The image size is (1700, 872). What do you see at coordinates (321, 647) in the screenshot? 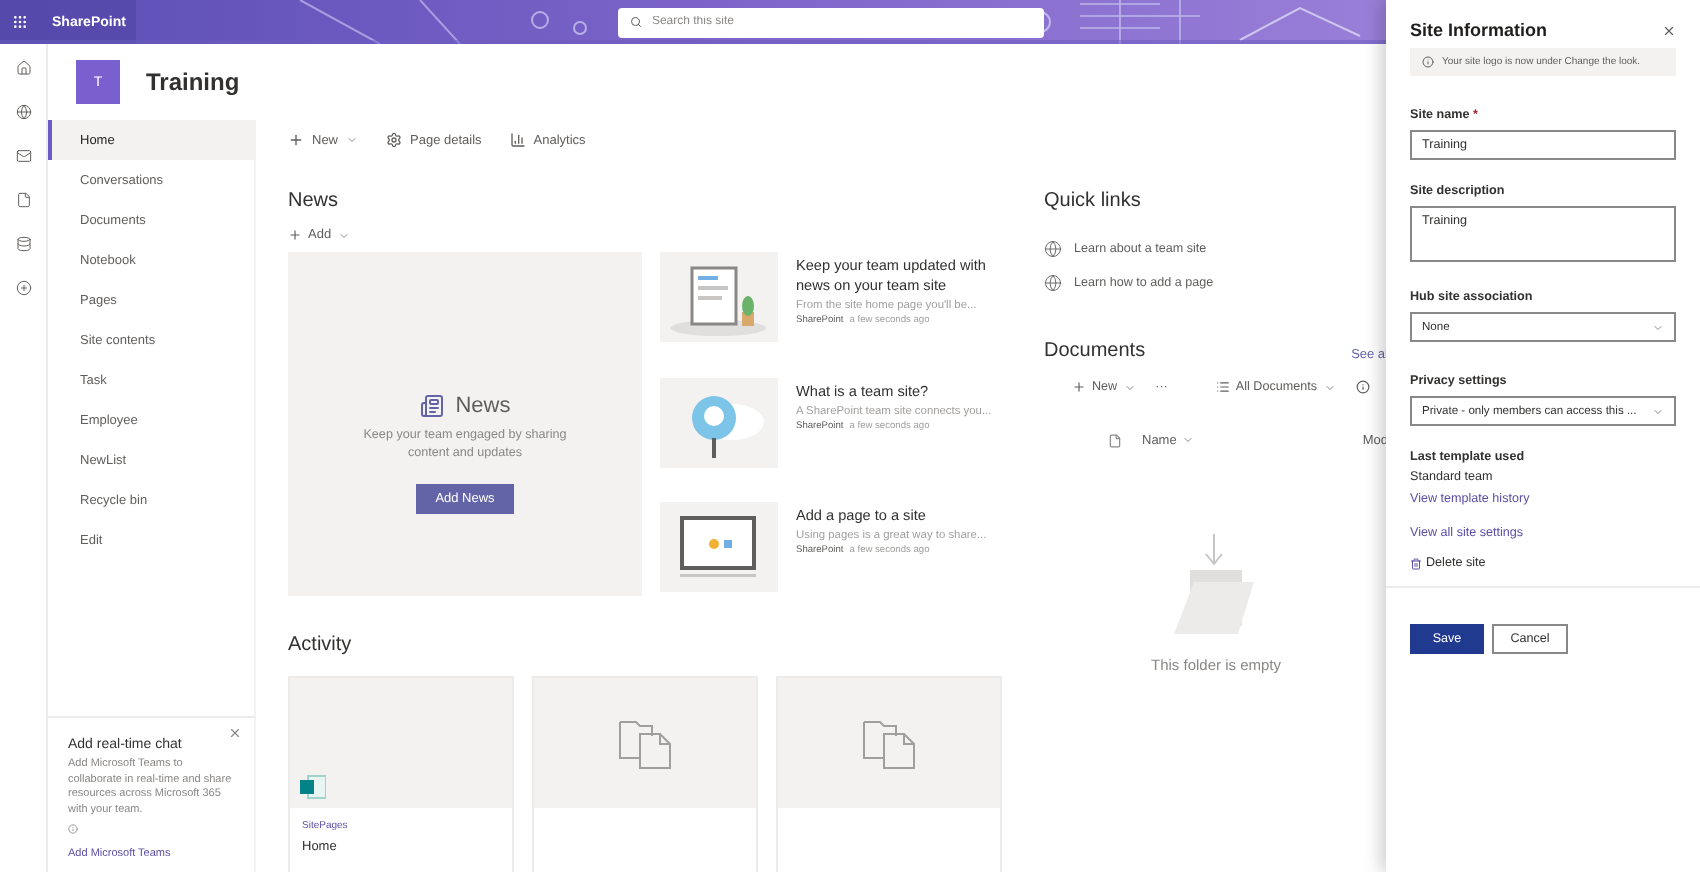
I see `section-title: Activity` at bounding box center [321, 647].